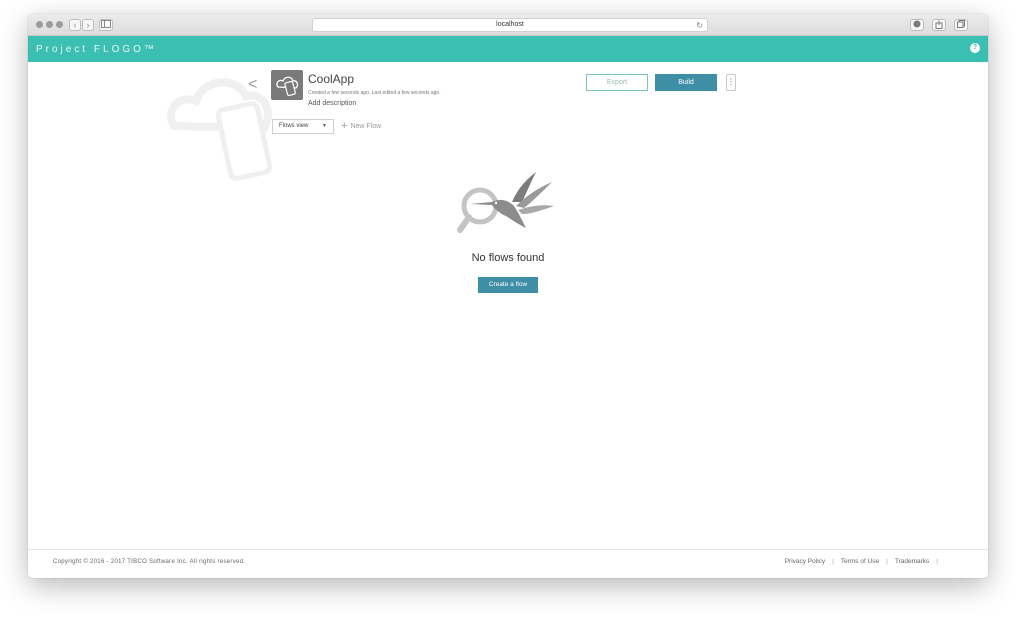  I want to click on zoom-window-icon, so click(59, 24).